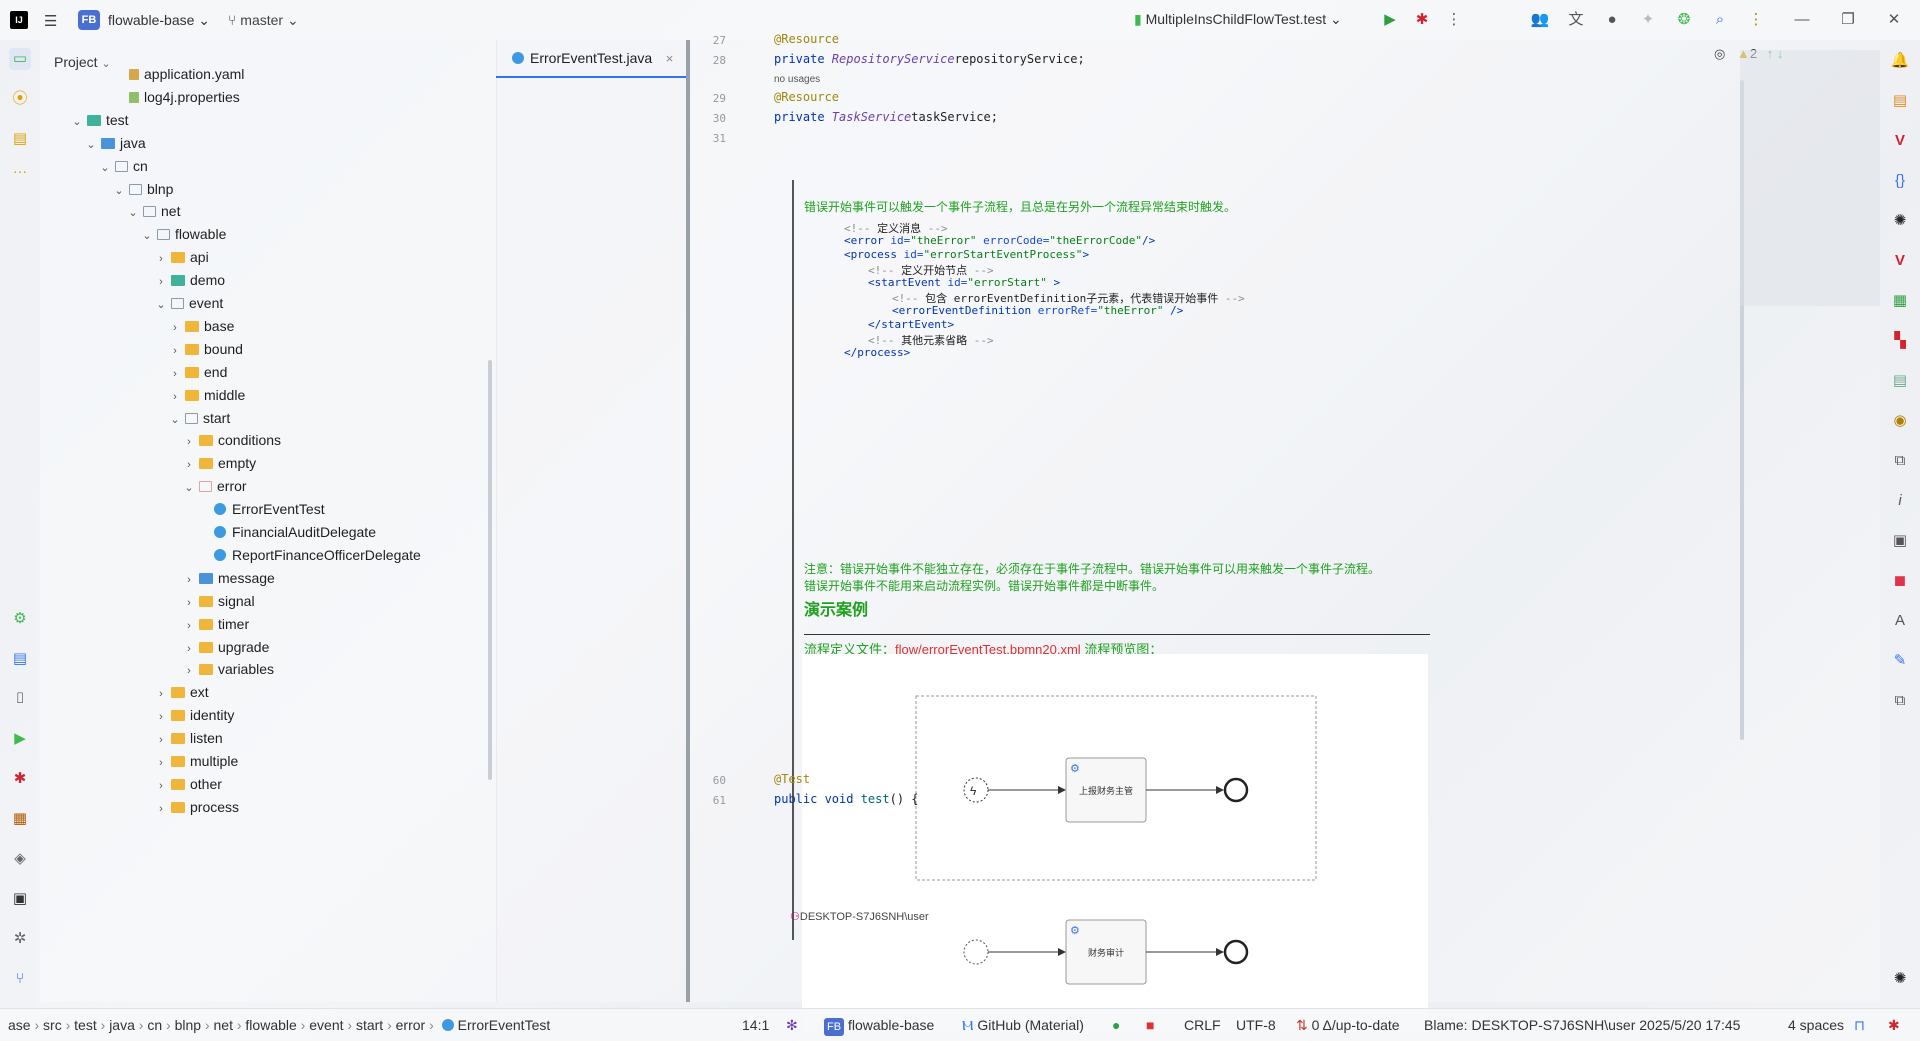 Image resolution: width=1920 pixels, height=1041 pixels. What do you see at coordinates (99, 120) in the screenshot?
I see `tree-item-test: ⌄ test` at bounding box center [99, 120].